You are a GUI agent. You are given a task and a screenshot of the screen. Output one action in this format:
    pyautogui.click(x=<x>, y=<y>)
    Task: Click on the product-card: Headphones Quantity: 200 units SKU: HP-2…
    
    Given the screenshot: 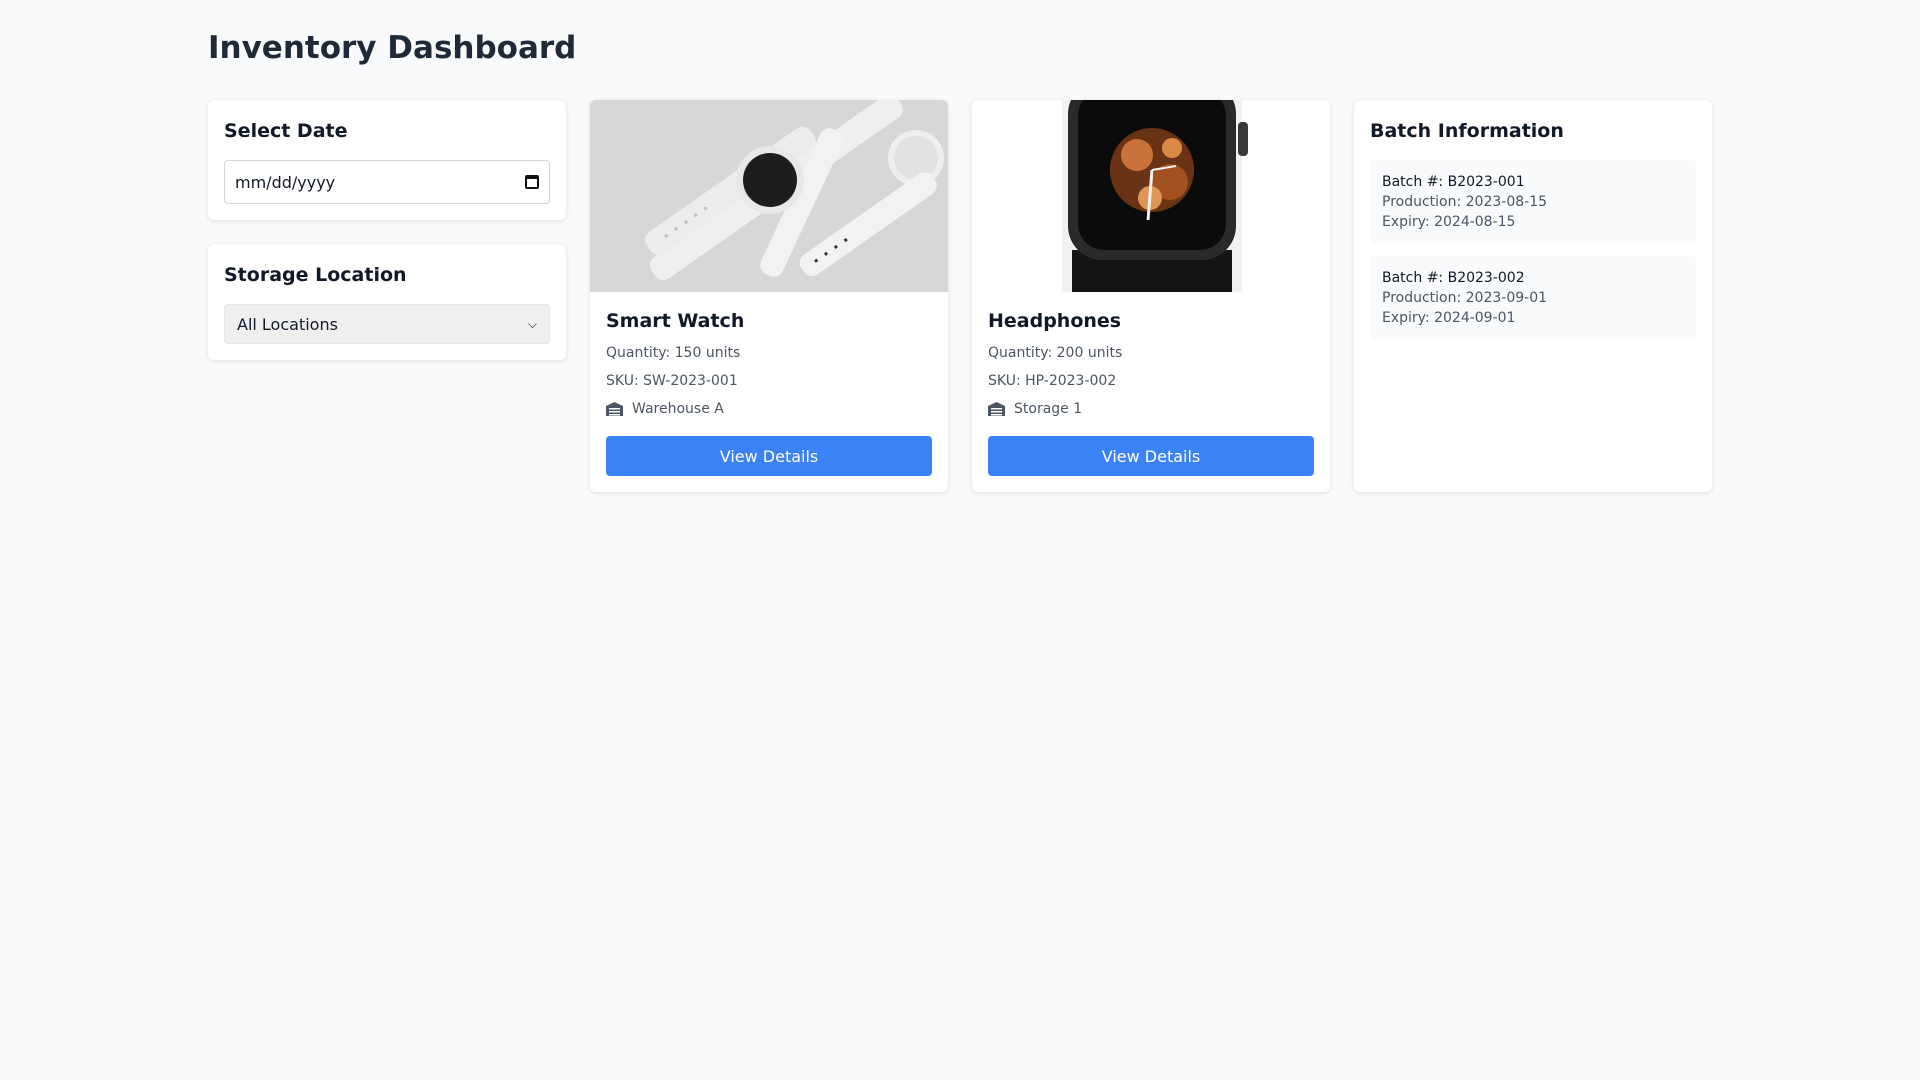 What is the action you would take?
    pyautogui.click(x=1151, y=296)
    